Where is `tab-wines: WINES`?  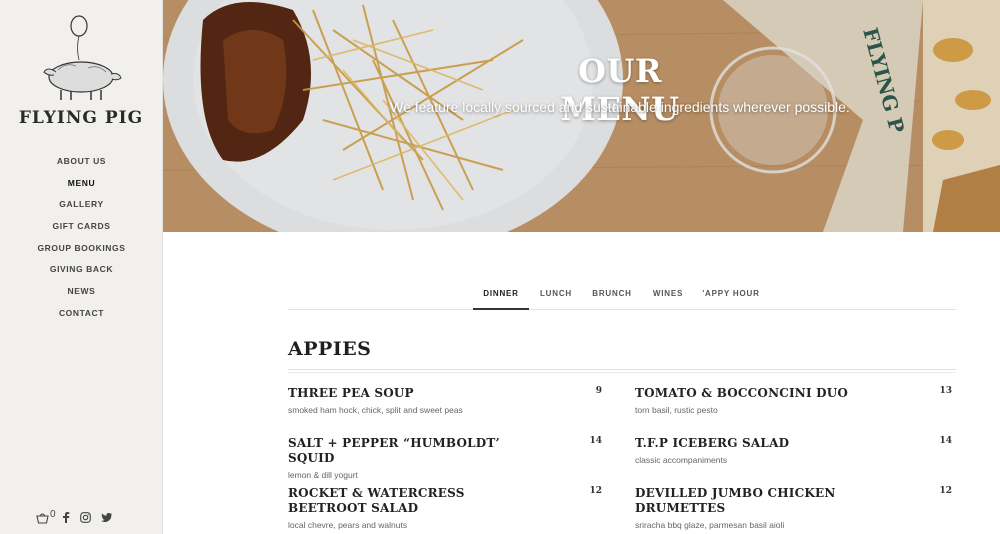
tab-wines: WINES is located at coordinates (668, 296).